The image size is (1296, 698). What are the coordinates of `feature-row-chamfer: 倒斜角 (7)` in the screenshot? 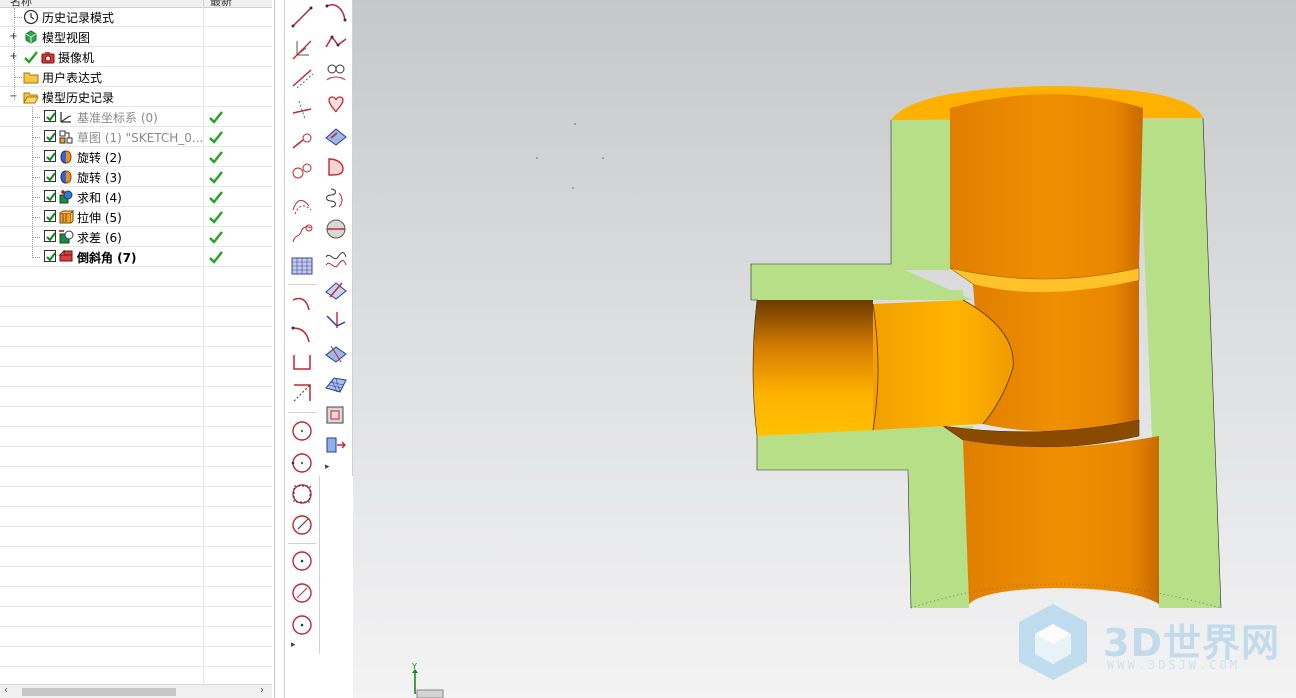 It's located at (136, 257).